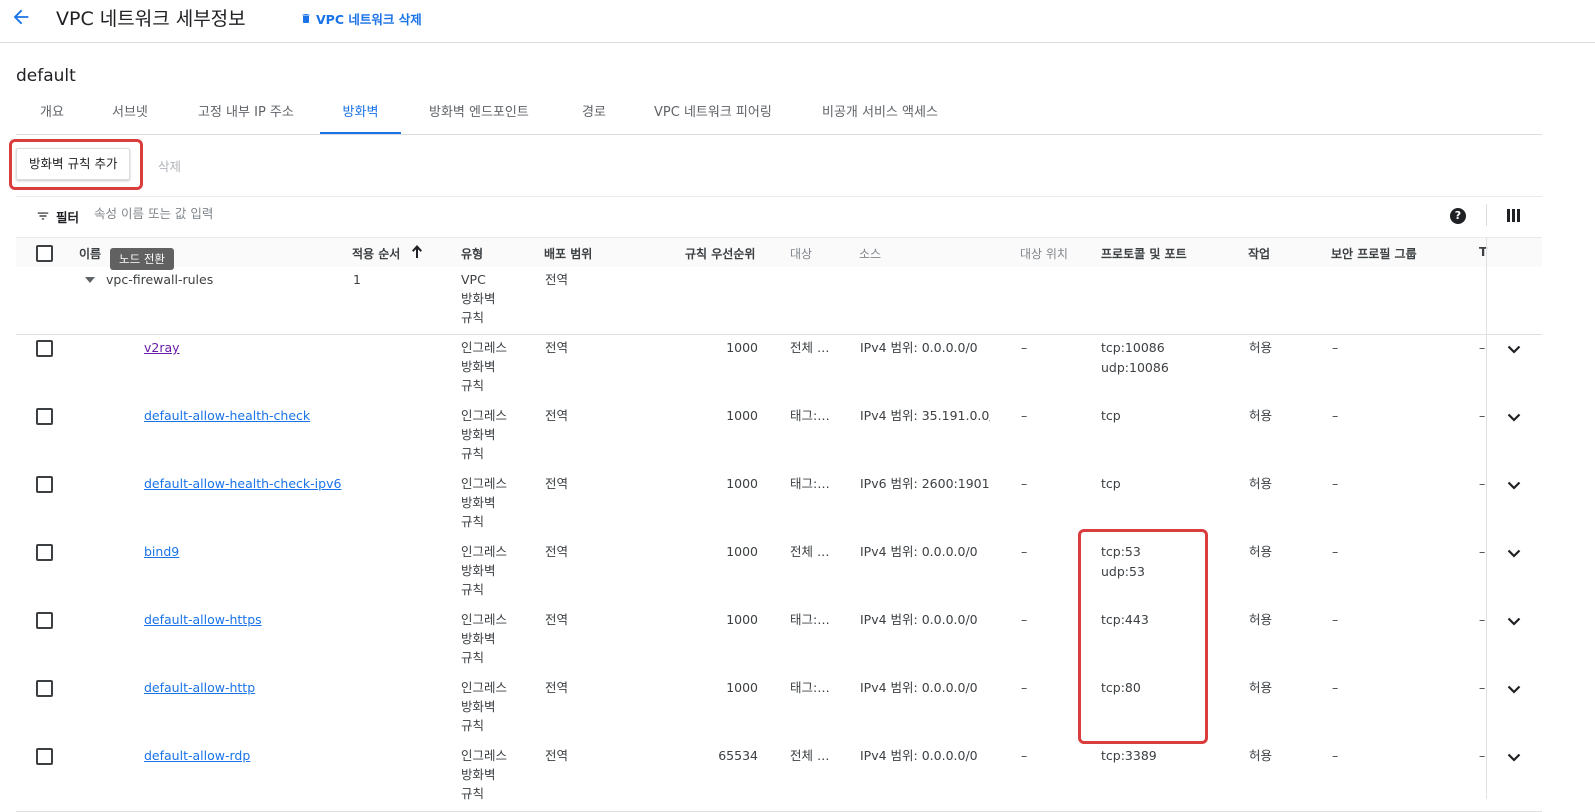 This screenshot has height=812, width=1595. Describe the element at coordinates (73, 164) in the screenshot. I see `add-firewall-rule-button: 방화벽 규칙 추가` at that location.